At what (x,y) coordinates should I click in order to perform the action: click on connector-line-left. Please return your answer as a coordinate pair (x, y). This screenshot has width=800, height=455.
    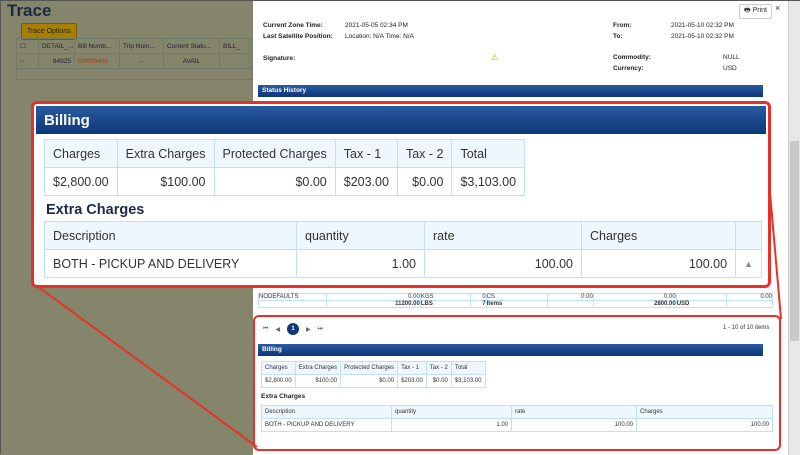
    Looking at the image, I should click on (147, 366).